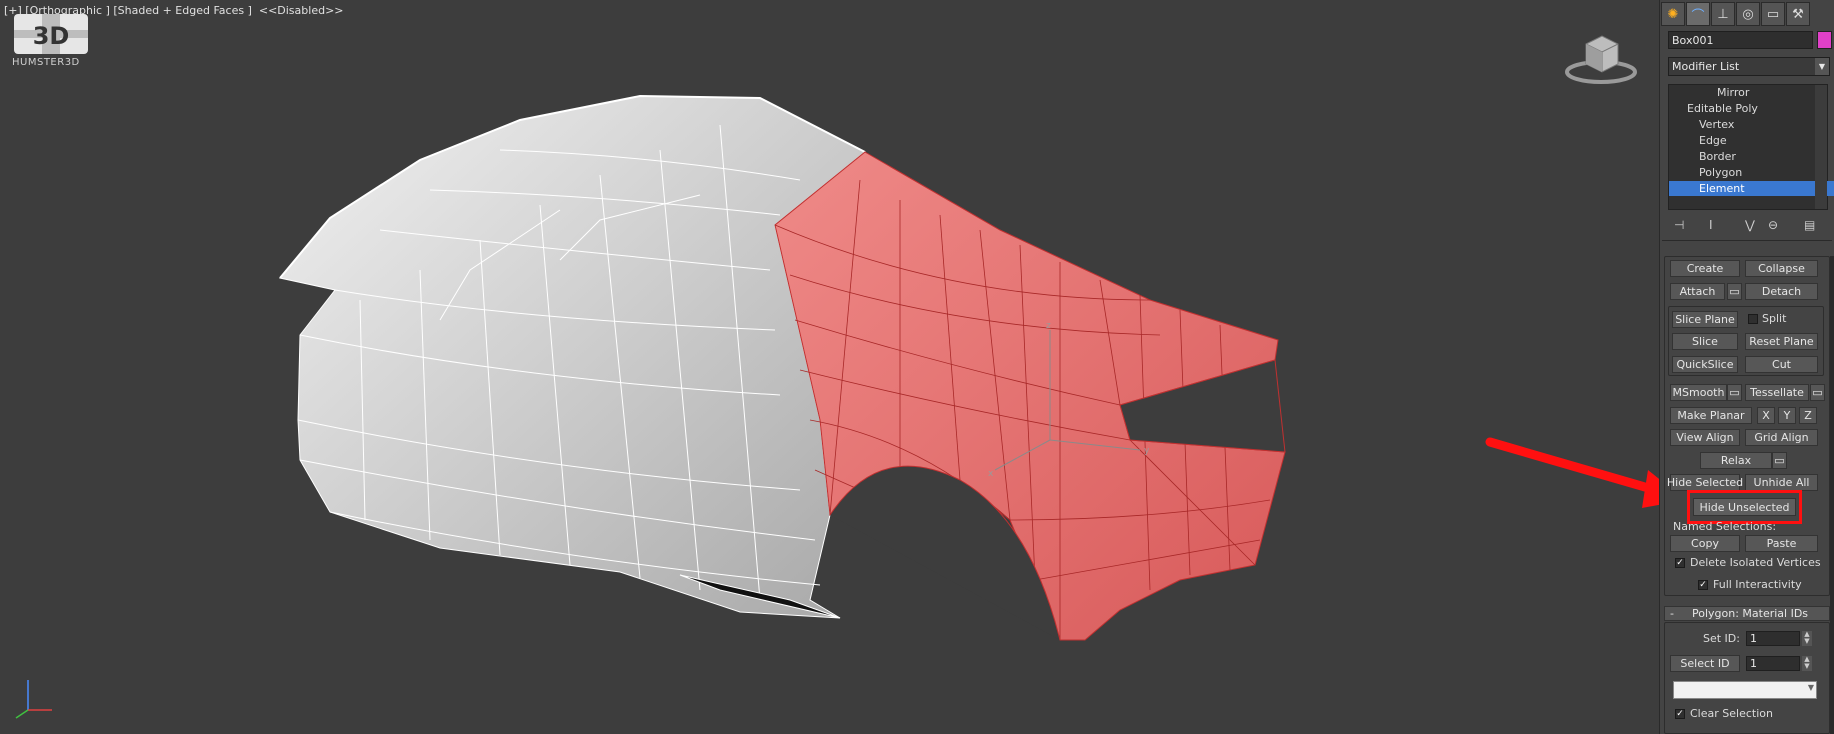  I want to click on full-interactivity-checkbox: ✓, so click(1703, 585).